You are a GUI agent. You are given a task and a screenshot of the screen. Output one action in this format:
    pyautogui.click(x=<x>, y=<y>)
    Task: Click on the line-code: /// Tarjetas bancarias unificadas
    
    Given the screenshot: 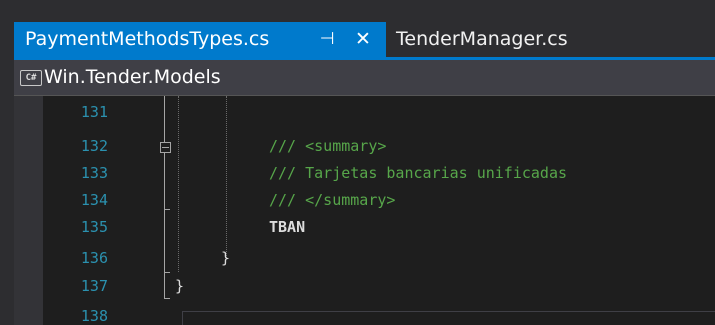 What is the action you would take?
    pyautogui.click(x=418, y=173)
    